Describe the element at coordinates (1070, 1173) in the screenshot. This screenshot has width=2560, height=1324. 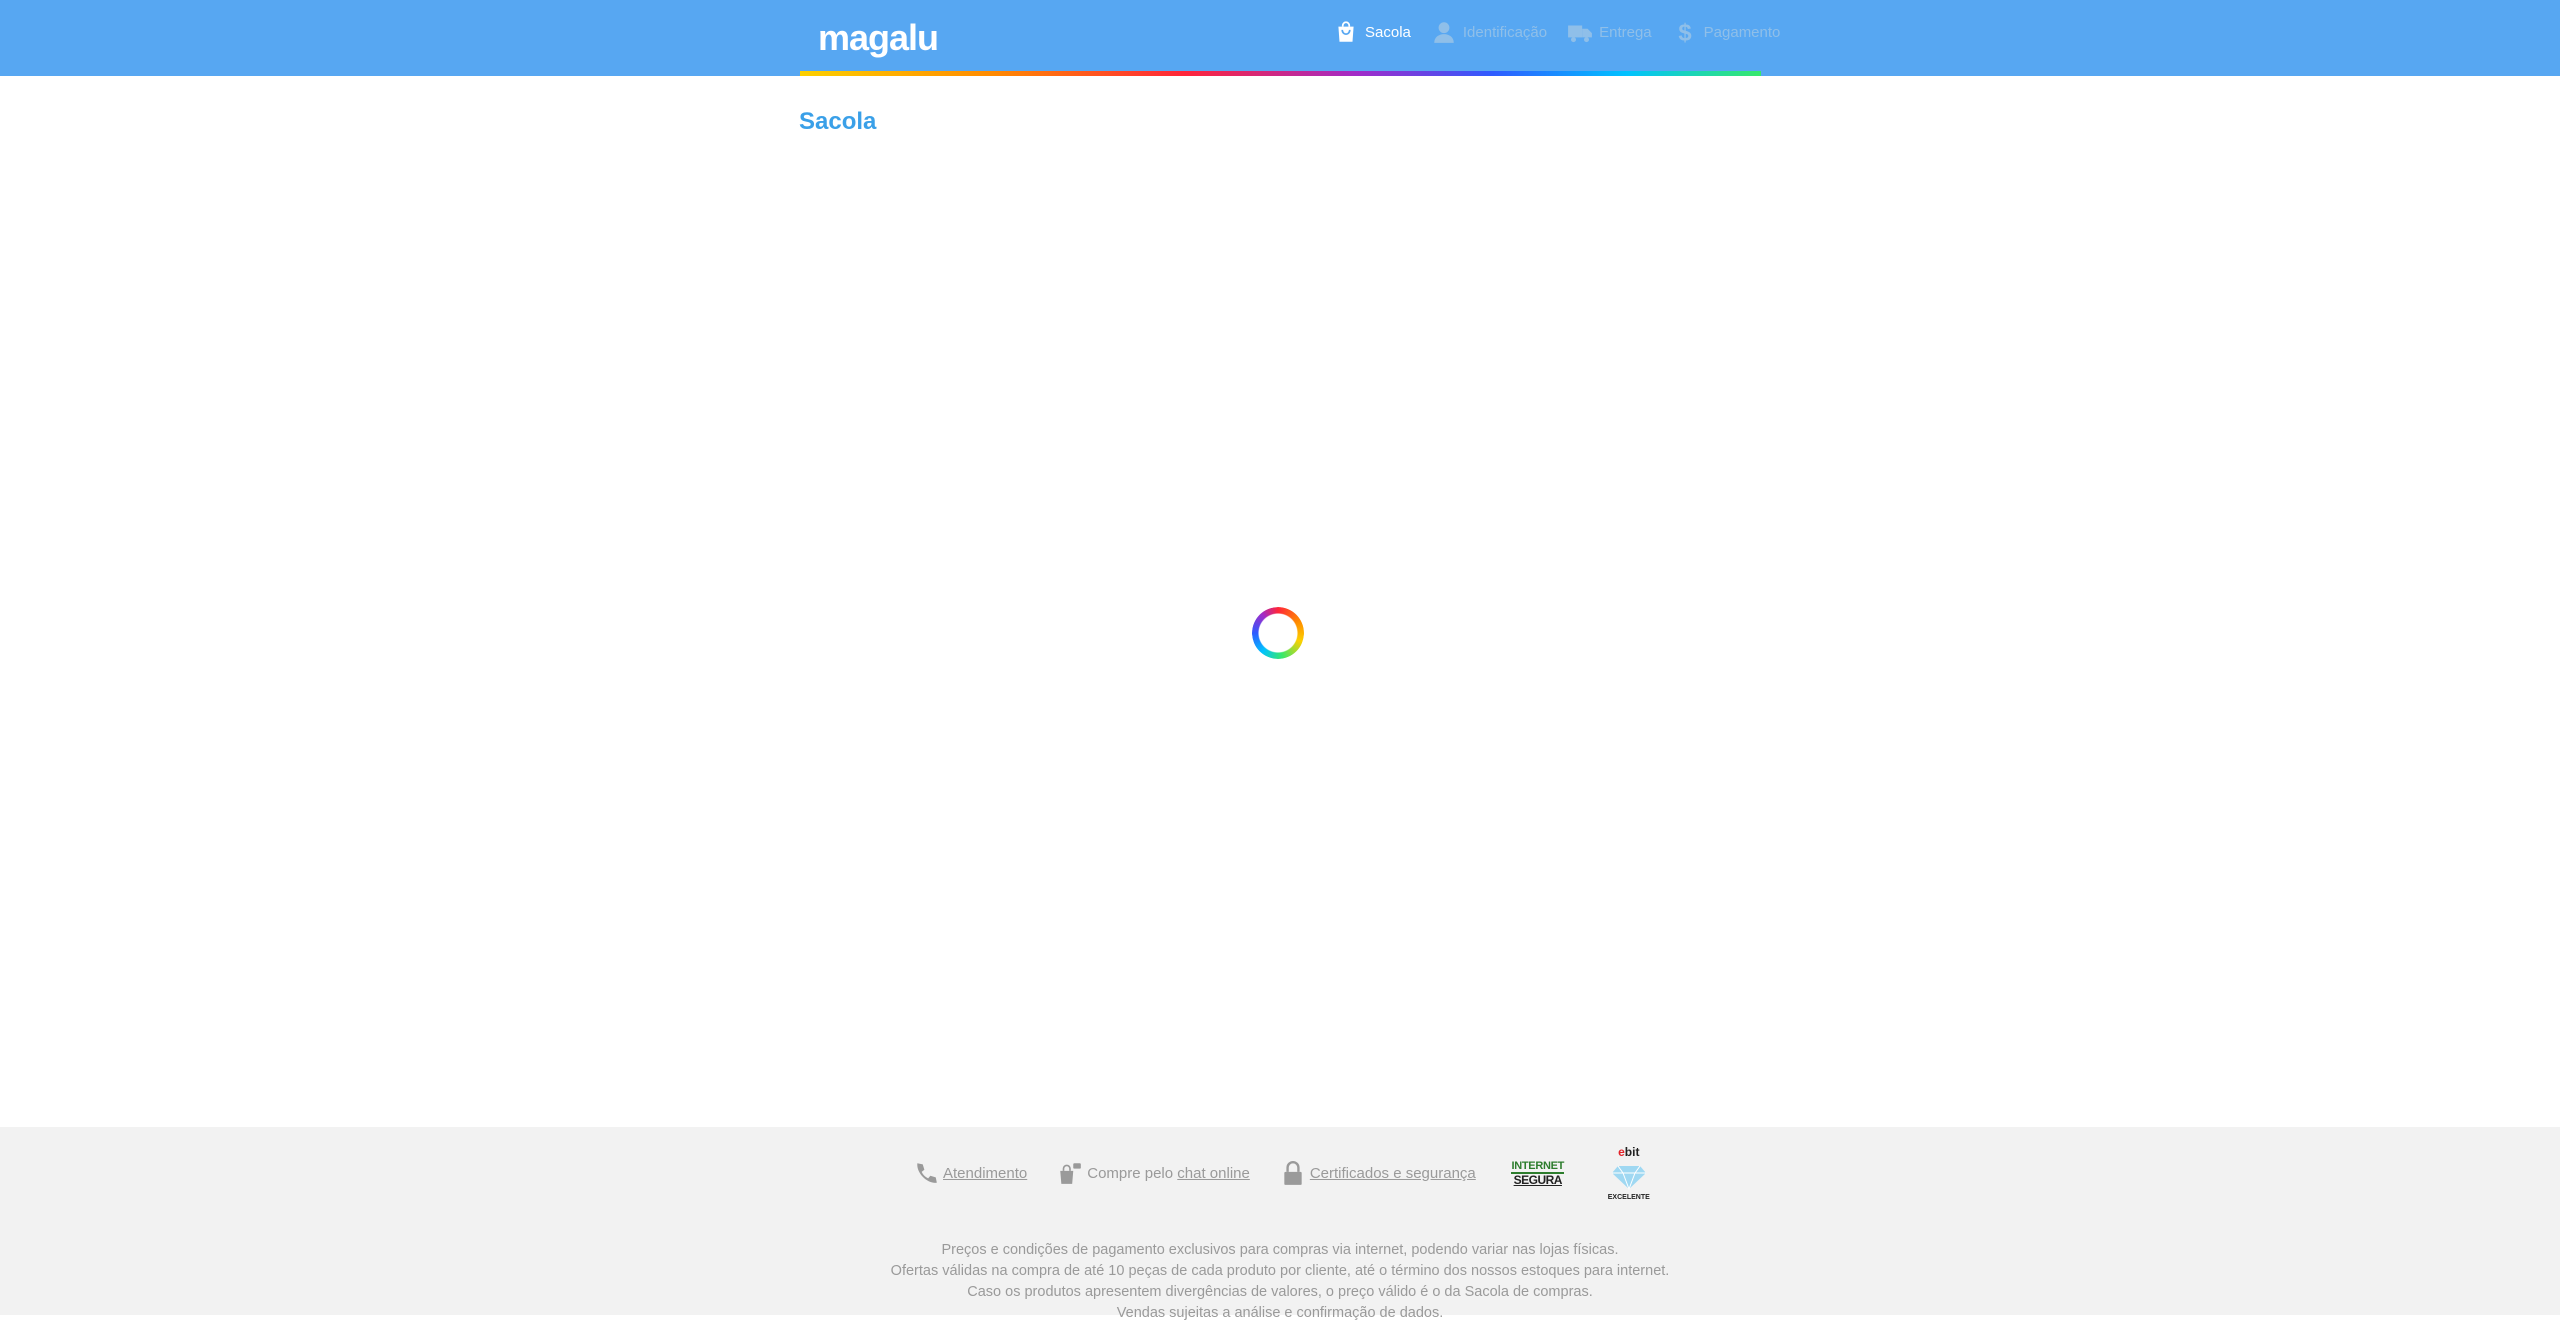
I see `chat-bag-icon` at that location.